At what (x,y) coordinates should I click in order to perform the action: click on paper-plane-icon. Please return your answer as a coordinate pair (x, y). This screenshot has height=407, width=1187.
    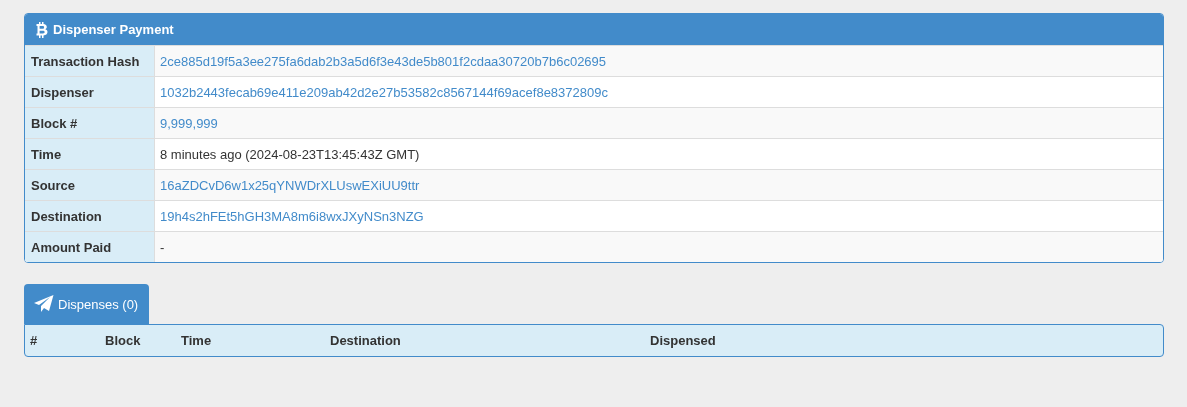
    Looking at the image, I should click on (44, 304).